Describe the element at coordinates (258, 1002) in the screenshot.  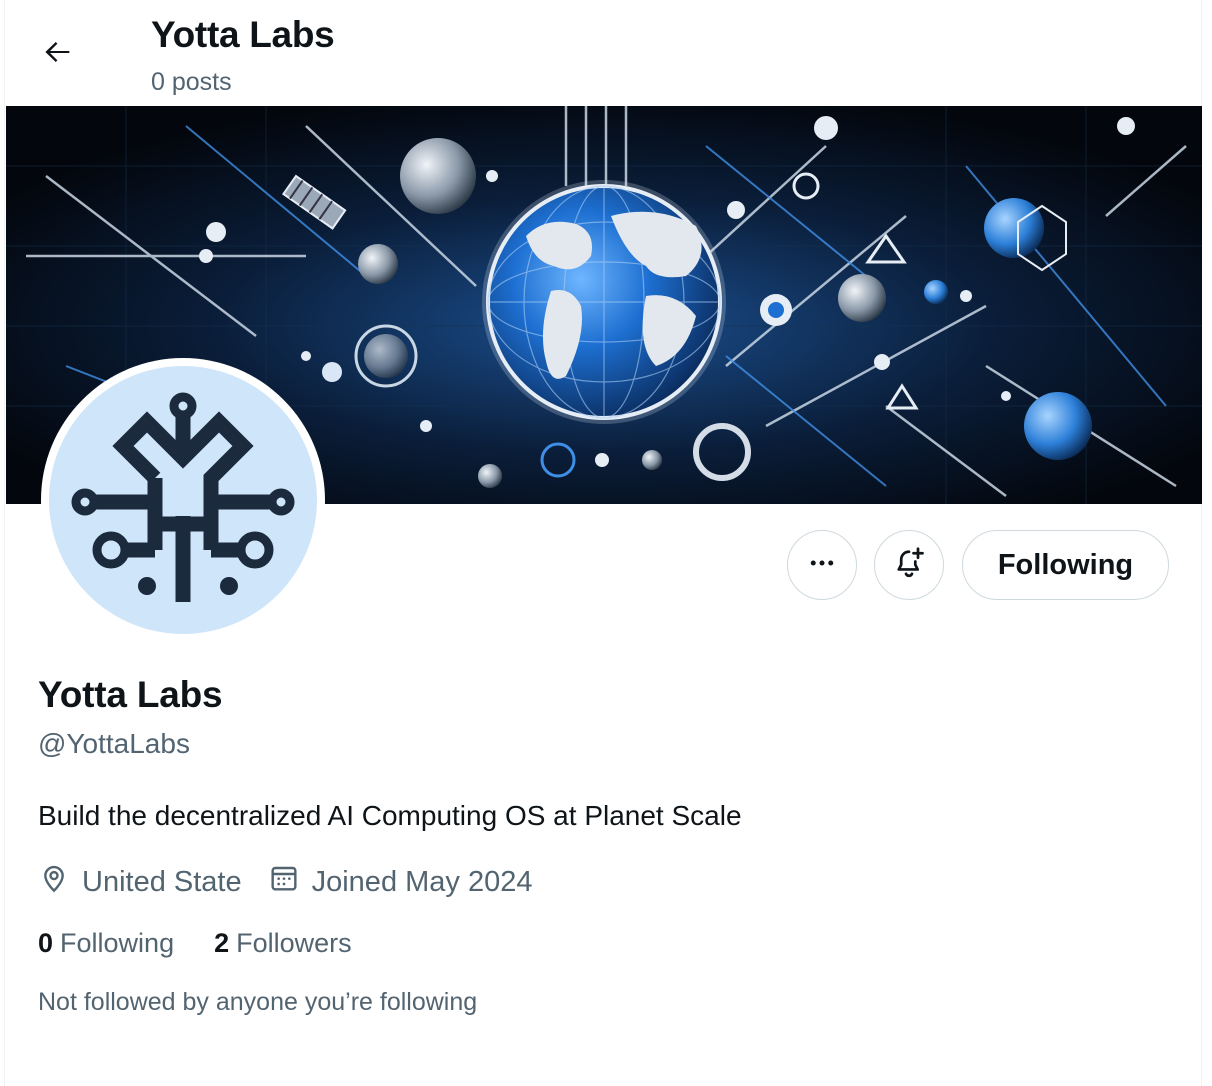
I see `followed-by-note: Not followed by anyone you’re following` at that location.